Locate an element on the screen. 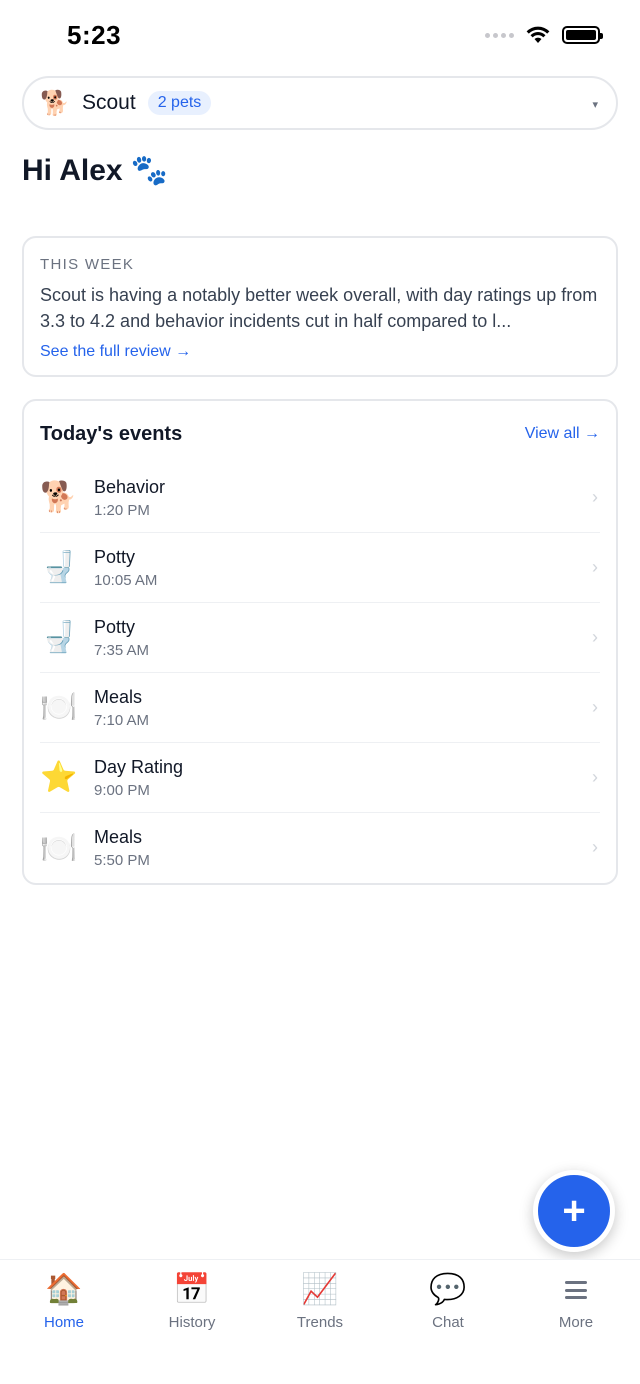  event-row-meals: 🍽️ Meals 7:10 AM › is located at coordinates (320, 708).